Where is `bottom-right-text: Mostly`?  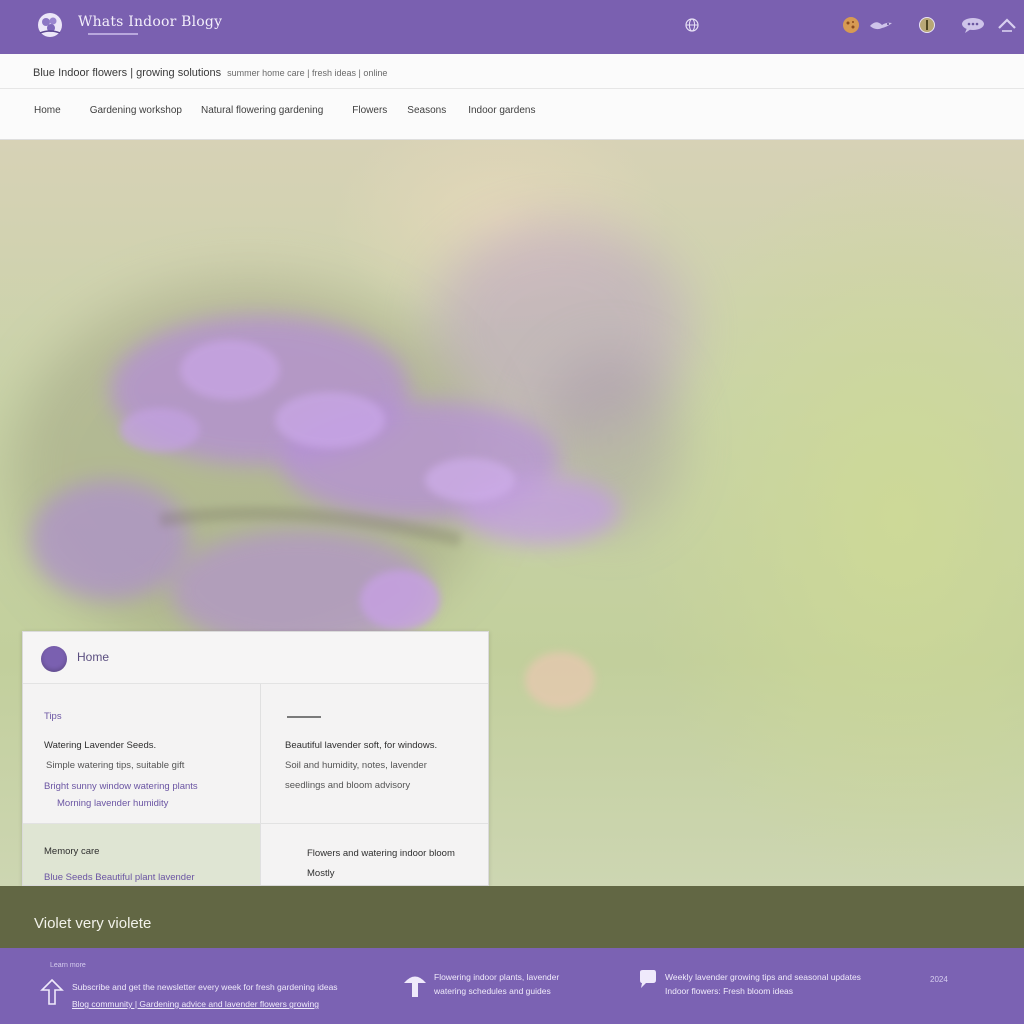
bottom-right-text: Mostly is located at coordinates (321, 873).